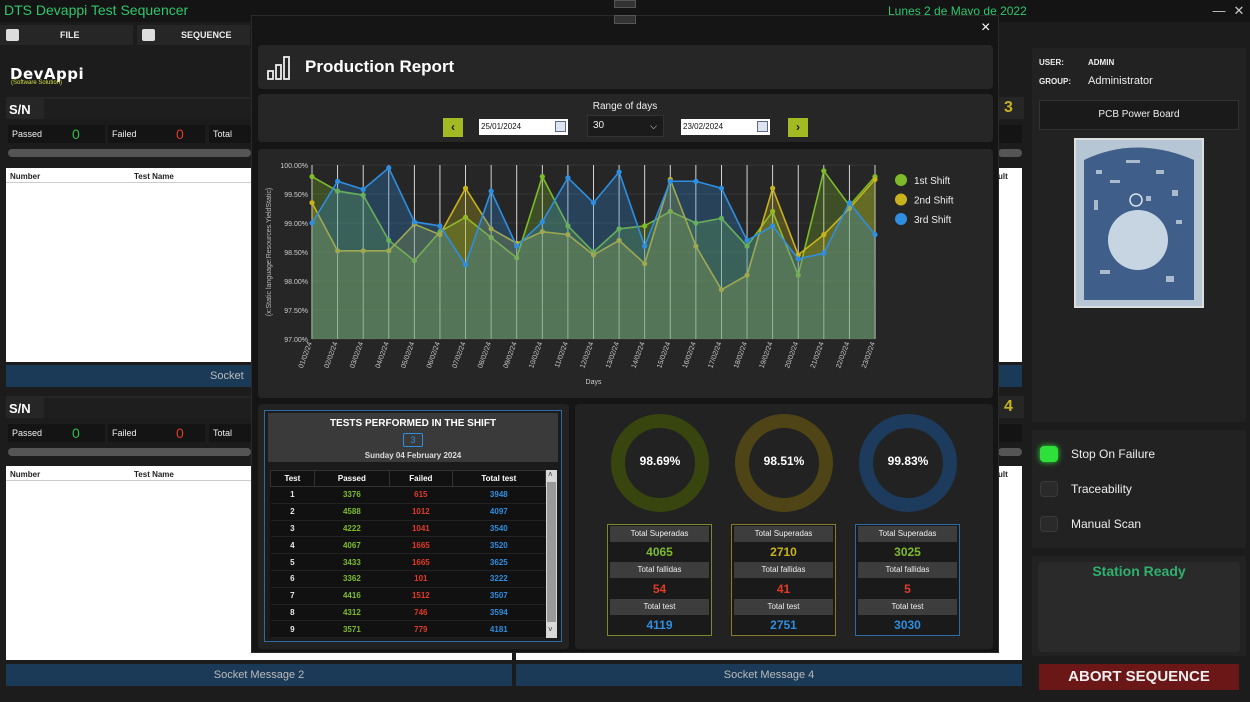 The height and width of the screenshot is (702, 1250). What do you see at coordinates (156, 134) in the screenshot?
I see `station1-failed: Failed 0` at bounding box center [156, 134].